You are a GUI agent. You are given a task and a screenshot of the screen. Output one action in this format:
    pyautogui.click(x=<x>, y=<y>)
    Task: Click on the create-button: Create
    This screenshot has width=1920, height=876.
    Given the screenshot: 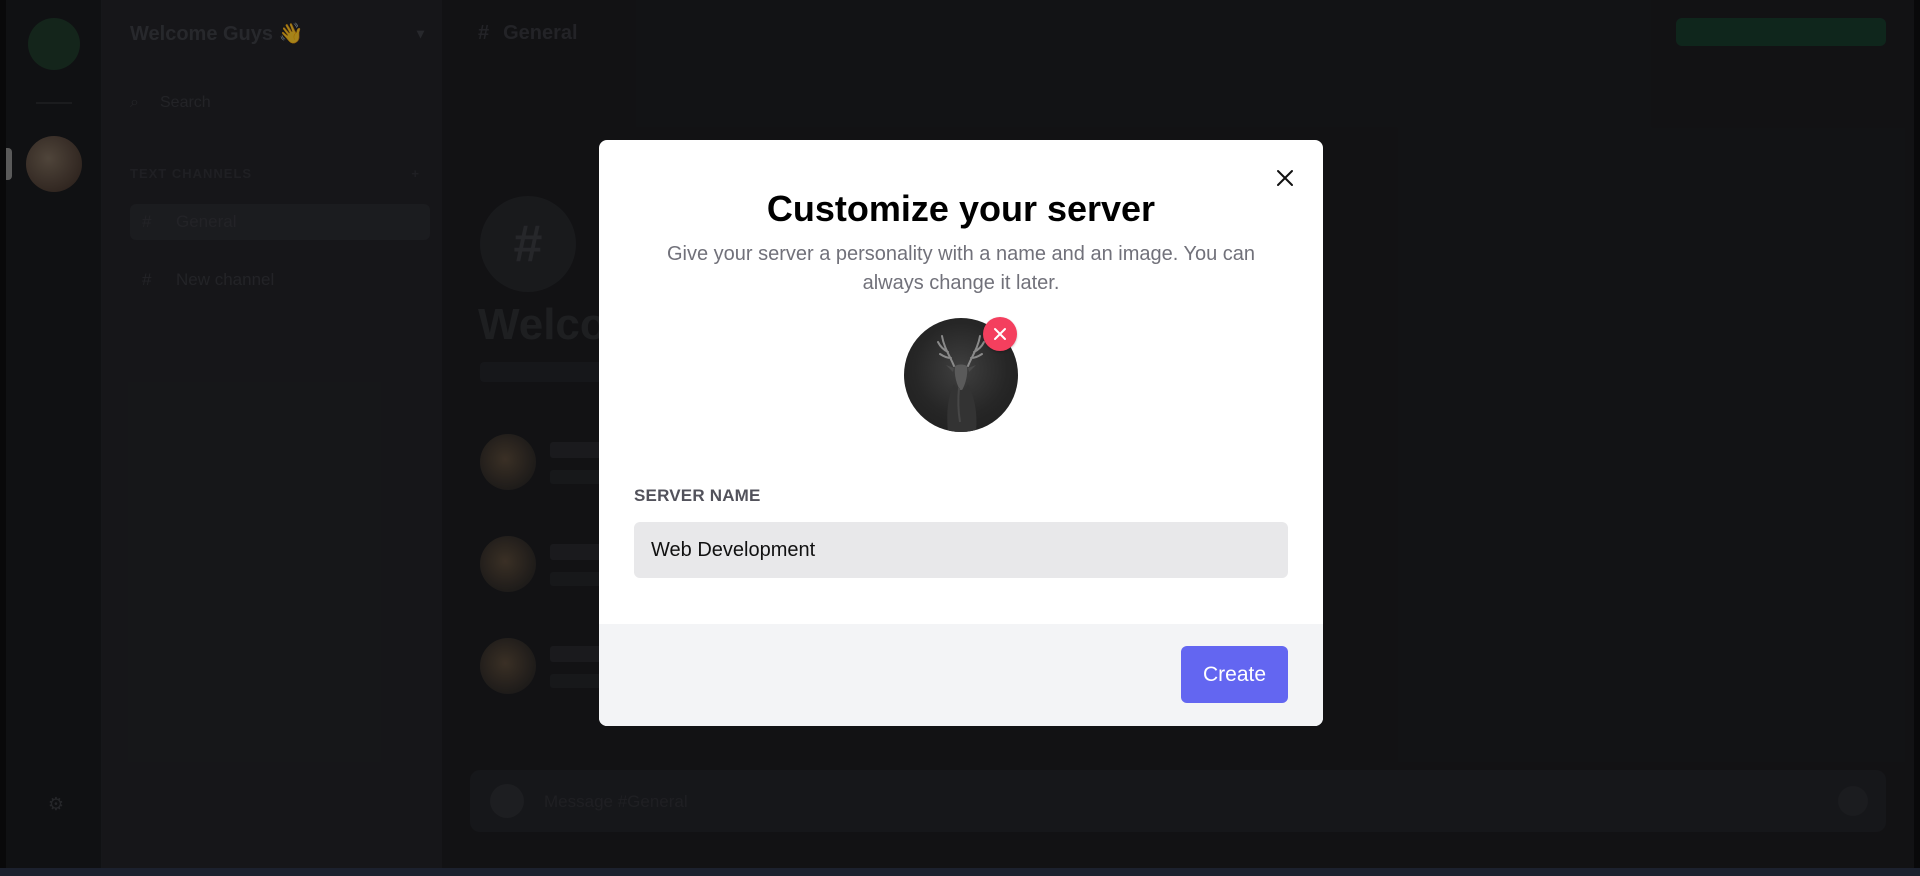 What is the action you would take?
    pyautogui.click(x=1234, y=674)
    